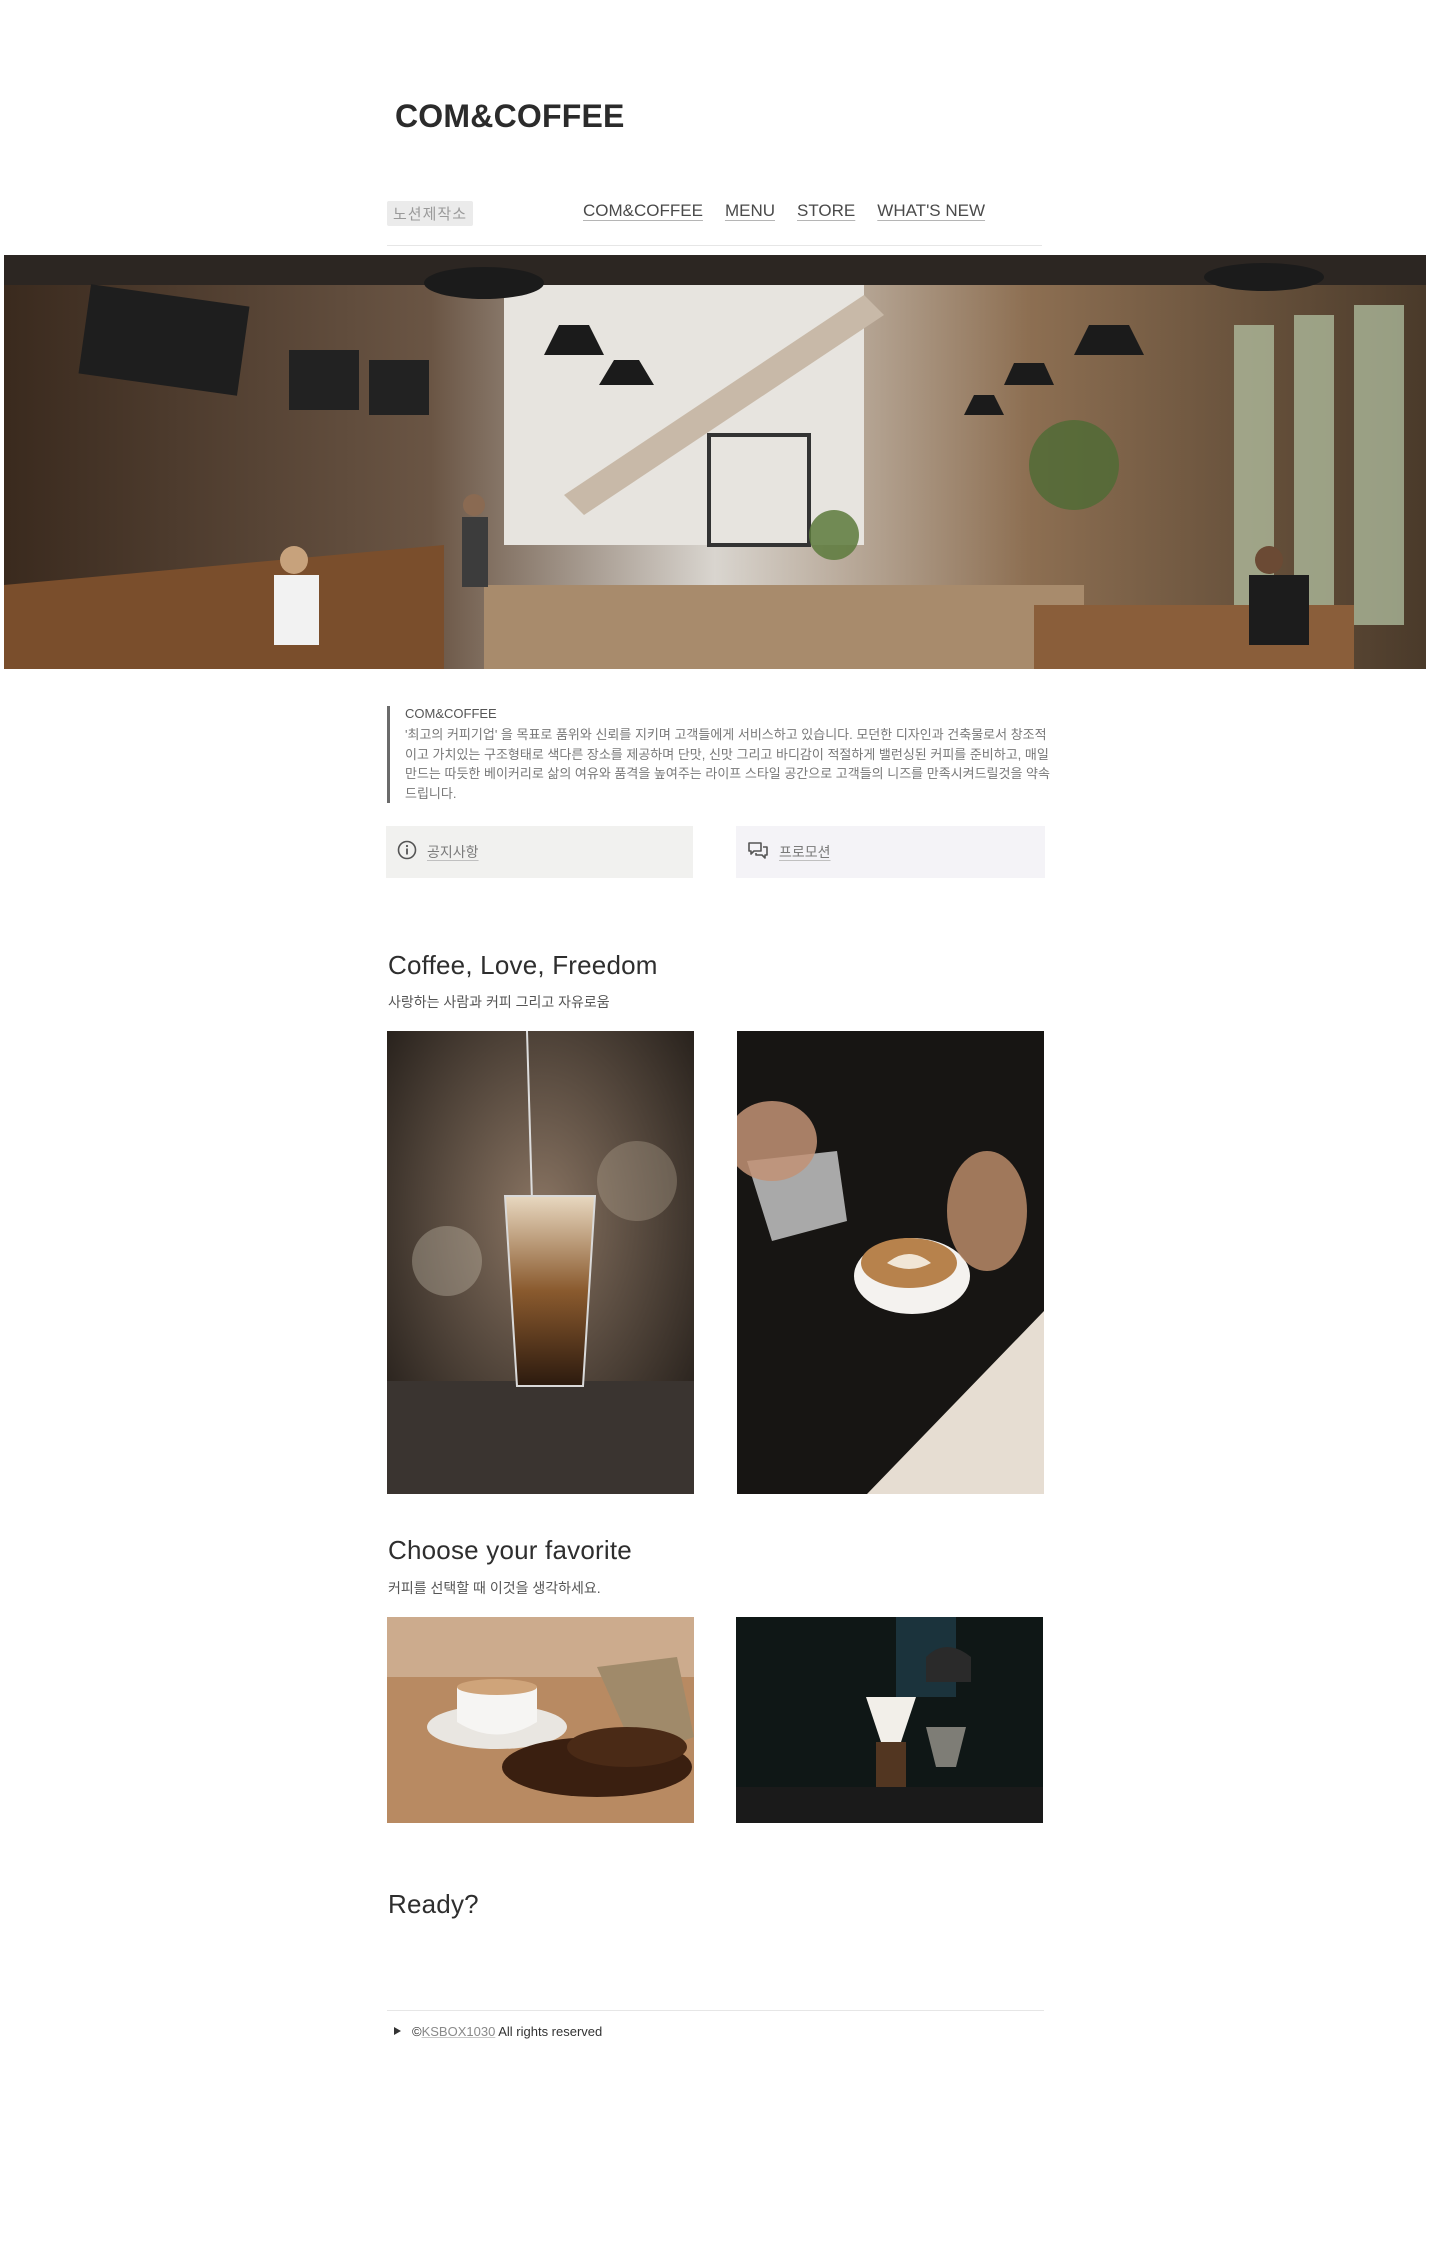 This screenshot has height=2260, width=1430. What do you see at coordinates (805, 852) in the screenshot?
I see `promotion-label: 프로모션` at bounding box center [805, 852].